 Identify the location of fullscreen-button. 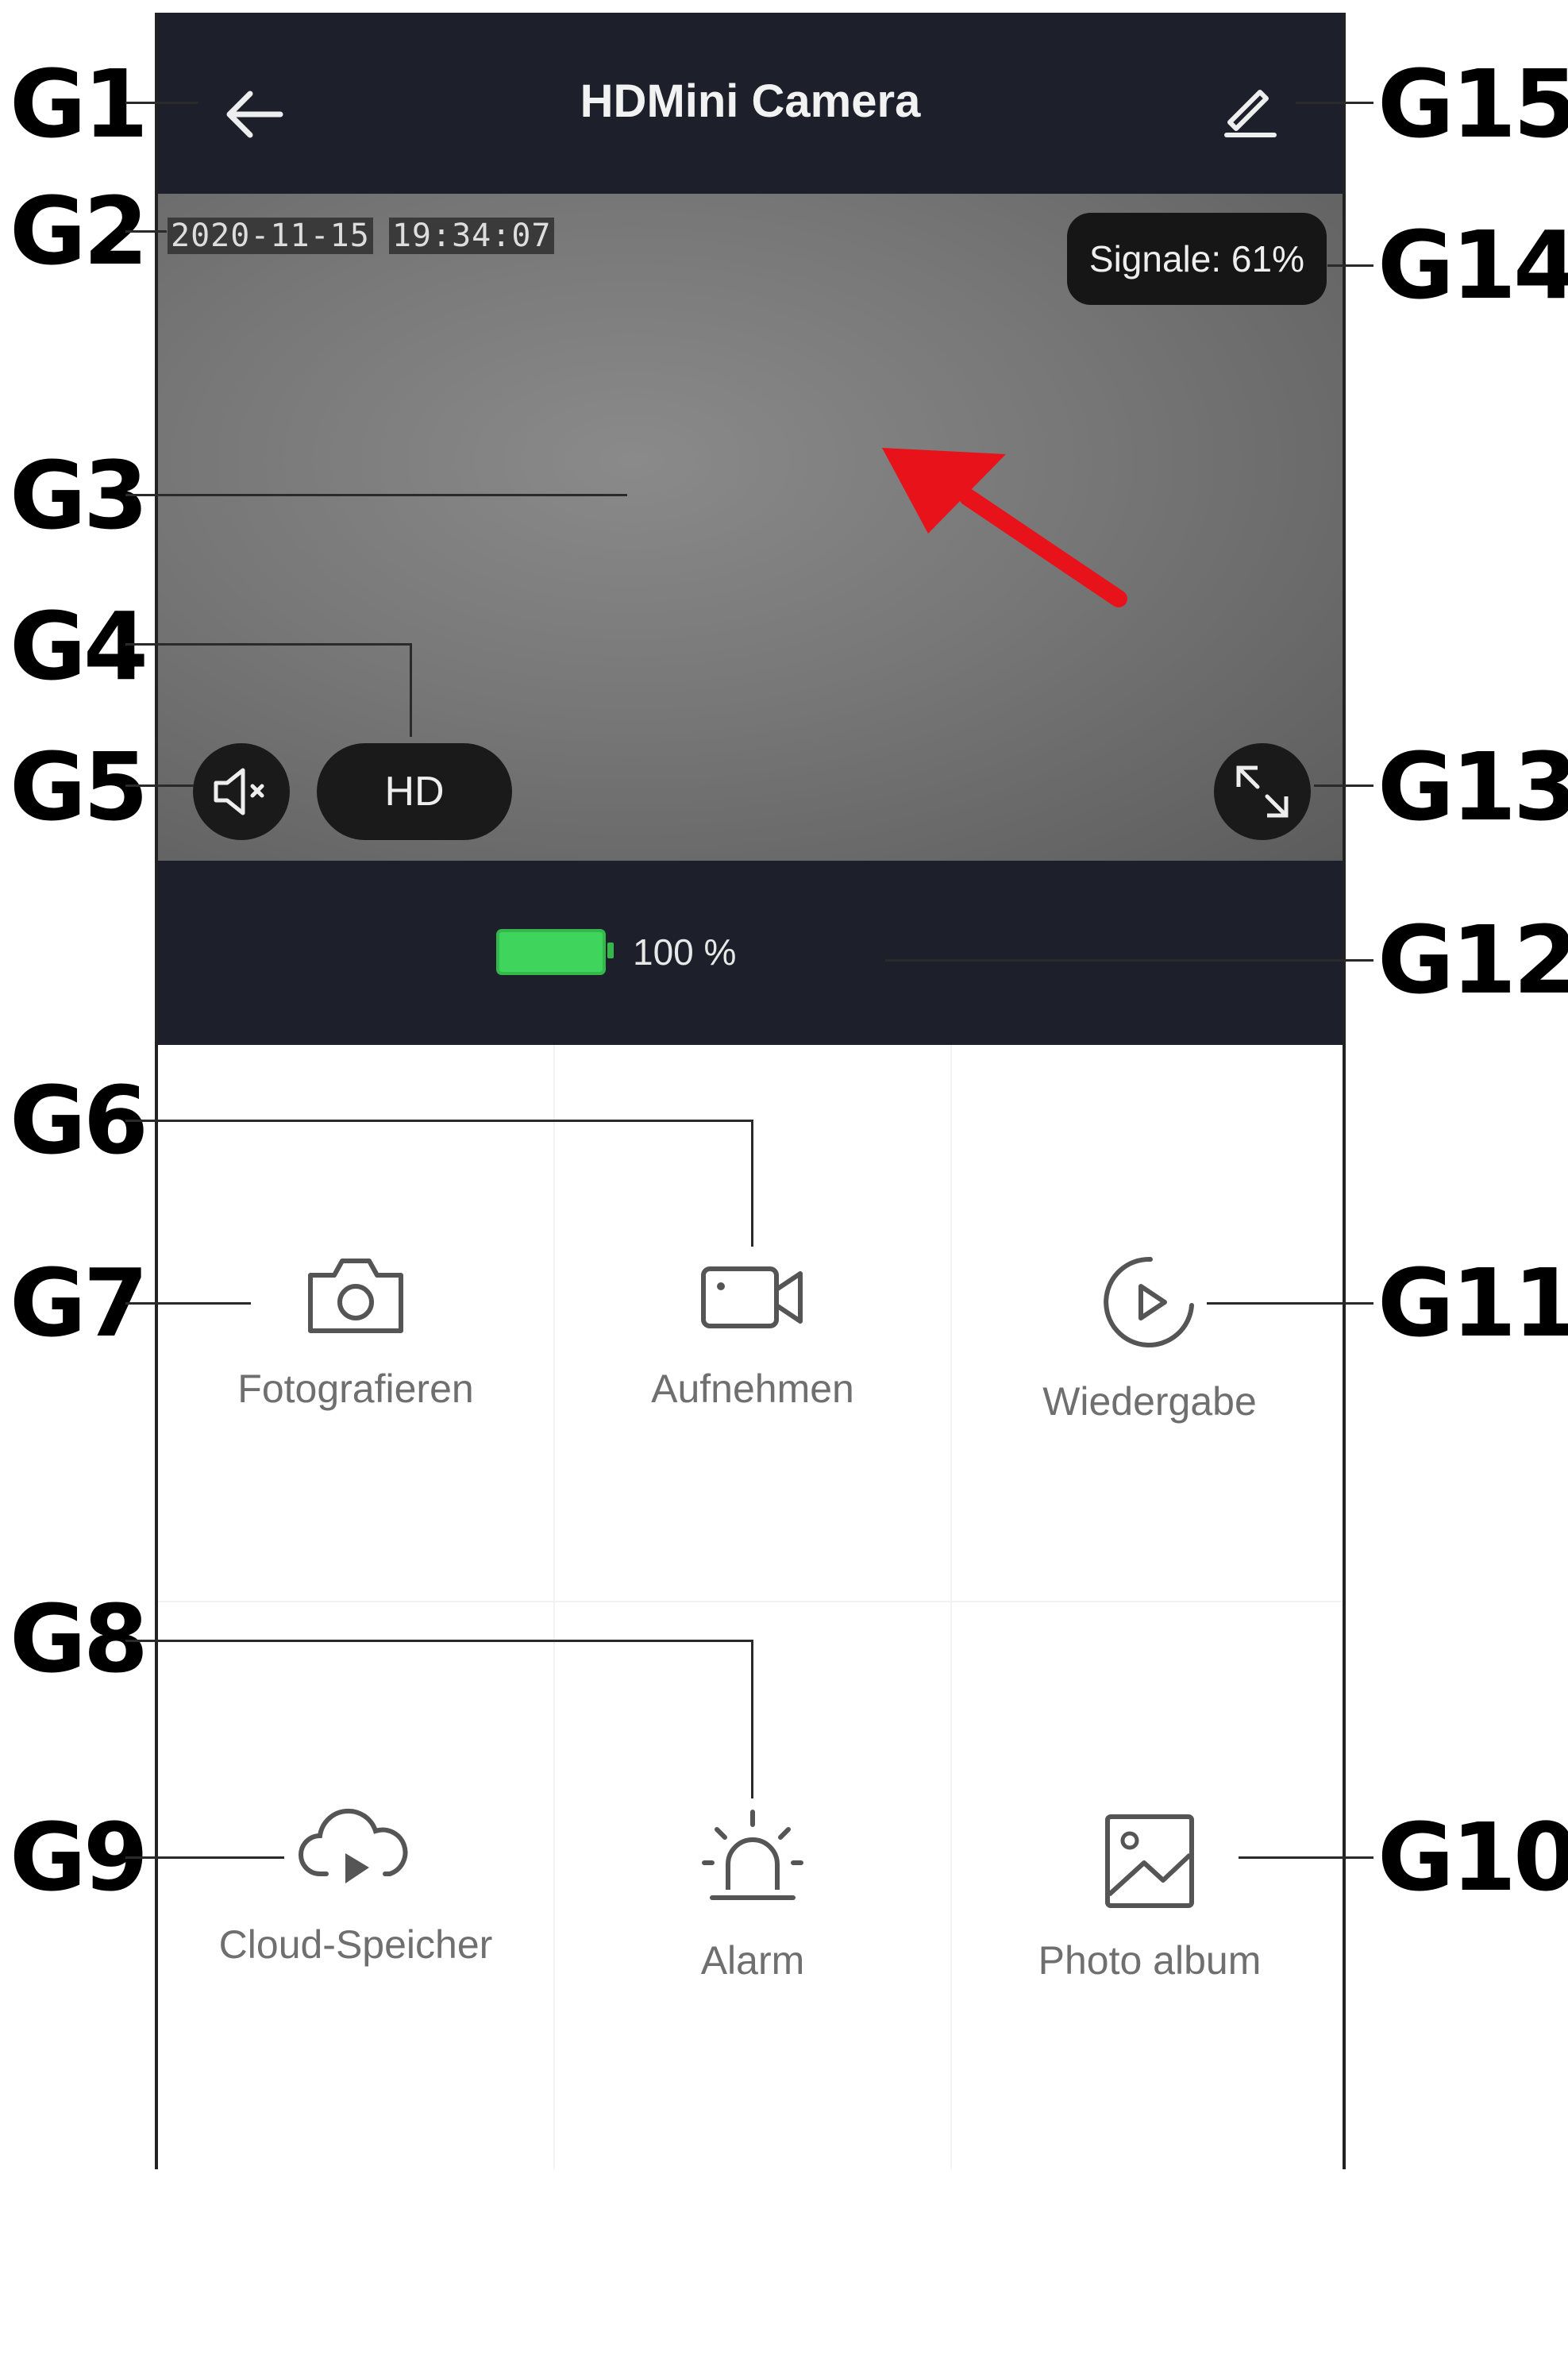
(1262, 791).